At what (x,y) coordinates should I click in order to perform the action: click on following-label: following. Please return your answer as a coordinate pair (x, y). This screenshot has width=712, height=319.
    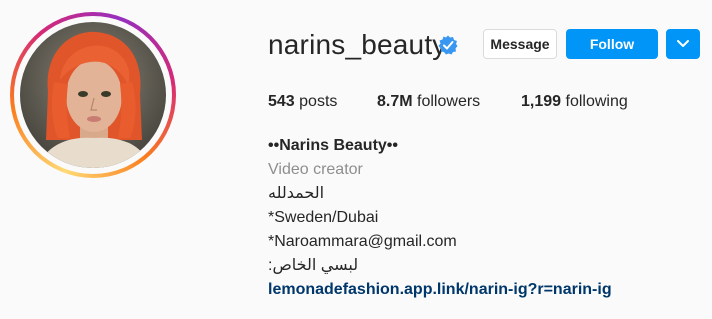
    Looking at the image, I should click on (596, 101).